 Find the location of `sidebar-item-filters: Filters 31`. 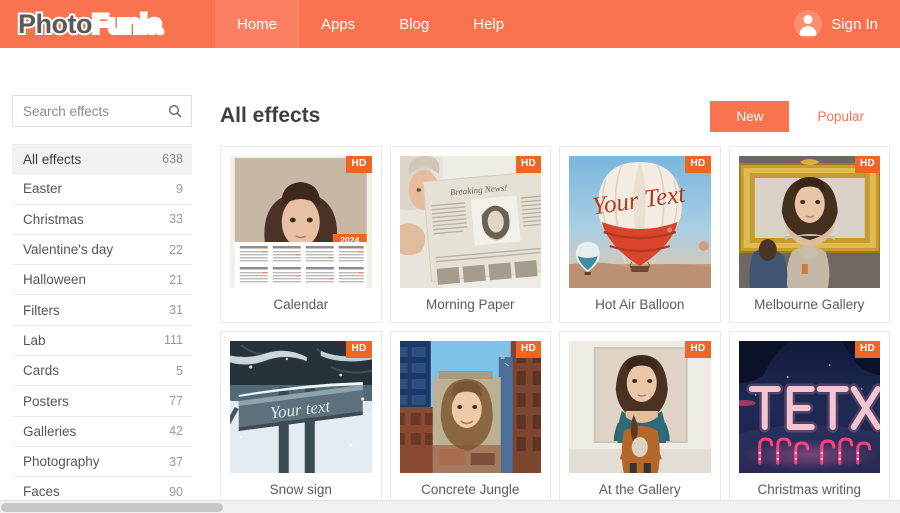

sidebar-item-filters: Filters 31 is located at coordinates (102, 310).